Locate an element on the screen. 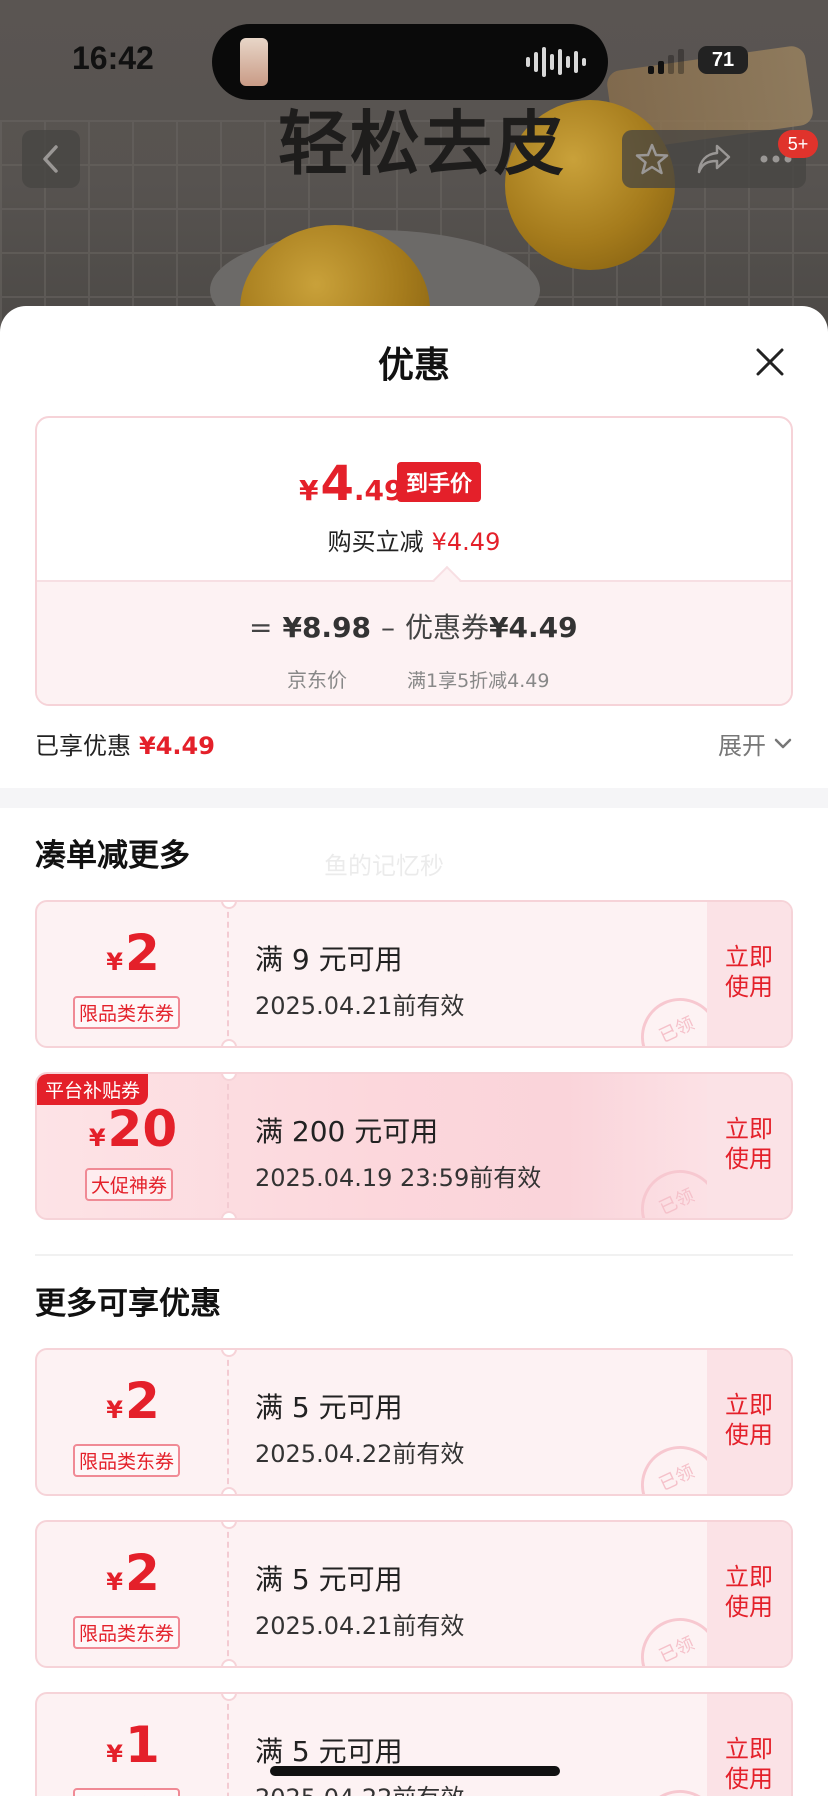  enjoyed-label: 已享优惠 is located at coordinates (83, 746).